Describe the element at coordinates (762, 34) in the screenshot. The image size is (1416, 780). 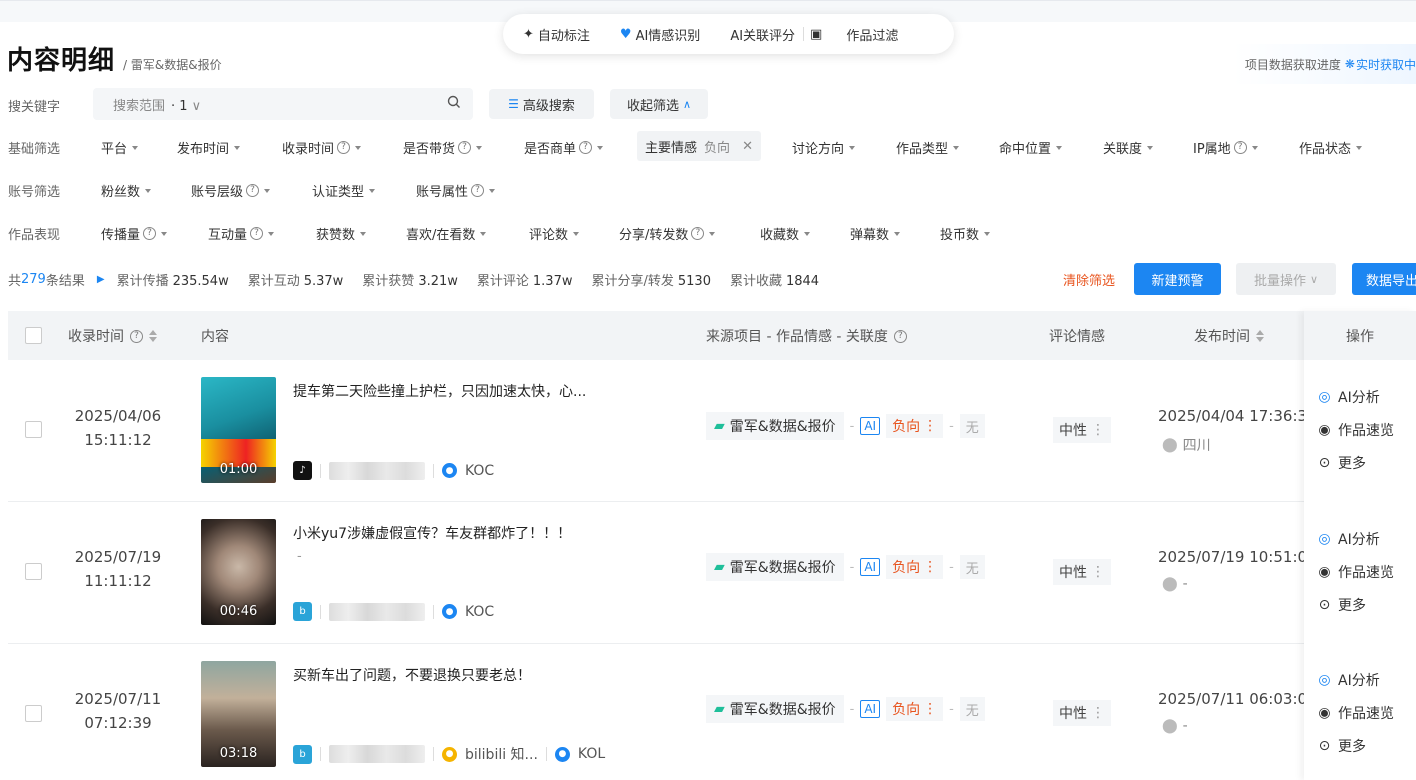
I see `ai-relevance-button: AI关联评分` at that location.